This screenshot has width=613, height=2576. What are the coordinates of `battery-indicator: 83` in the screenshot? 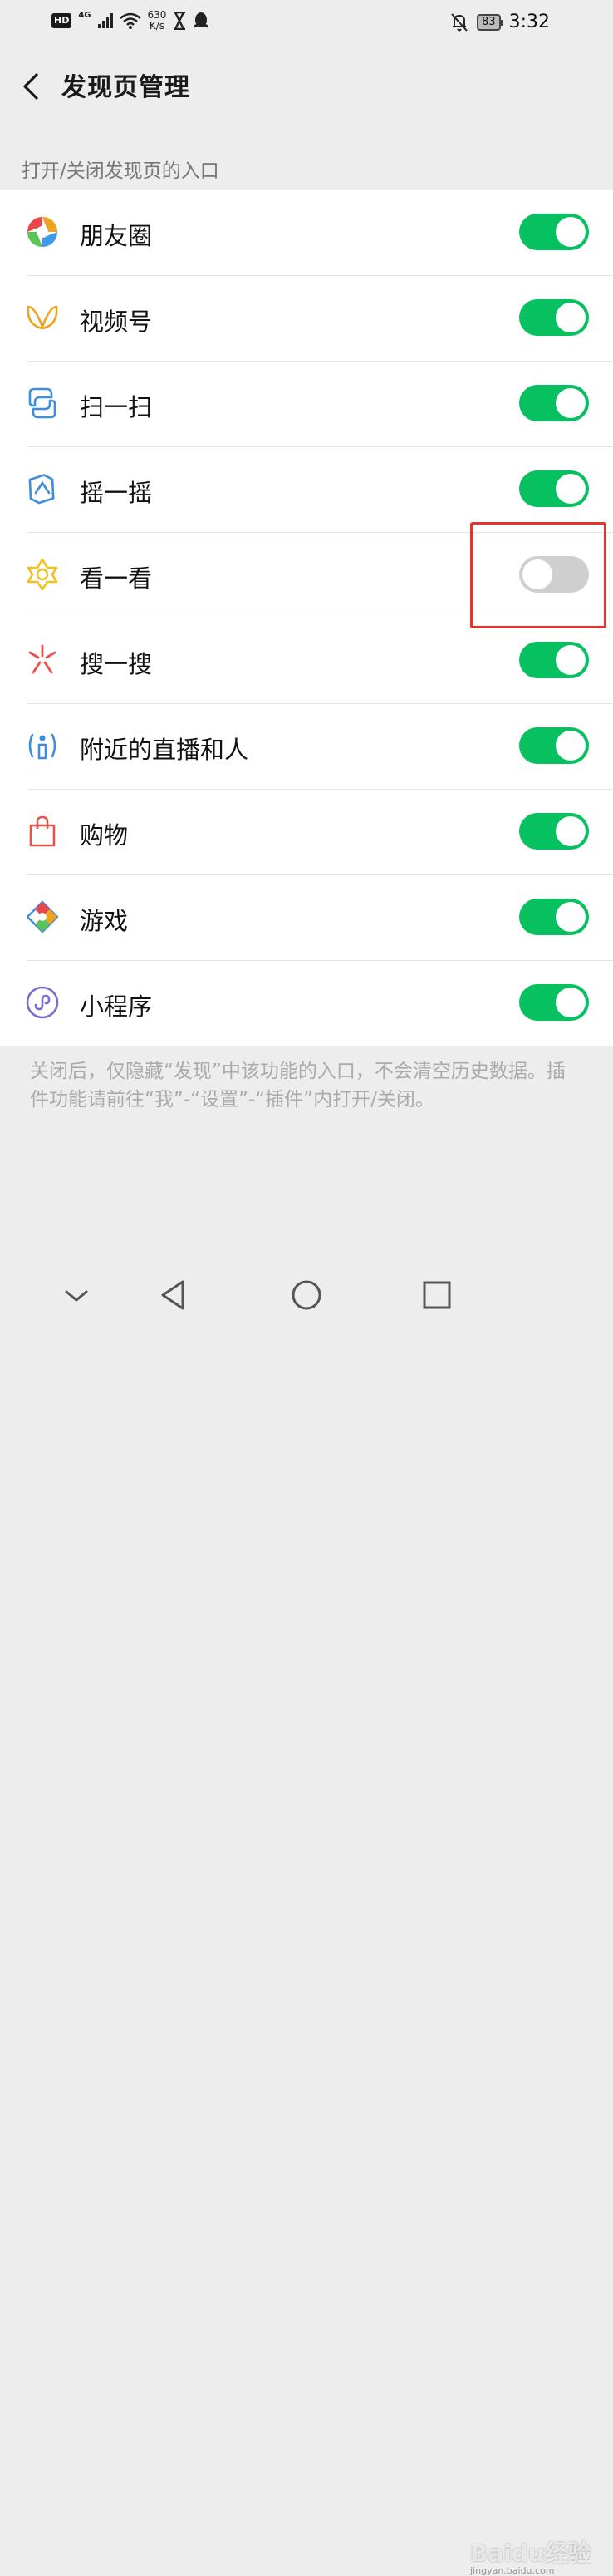 It's located at (490, 22).